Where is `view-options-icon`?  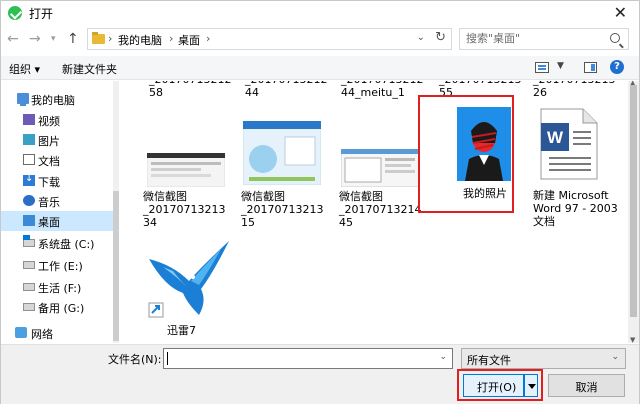
view-options-icon is located at coordinates (542, 67).